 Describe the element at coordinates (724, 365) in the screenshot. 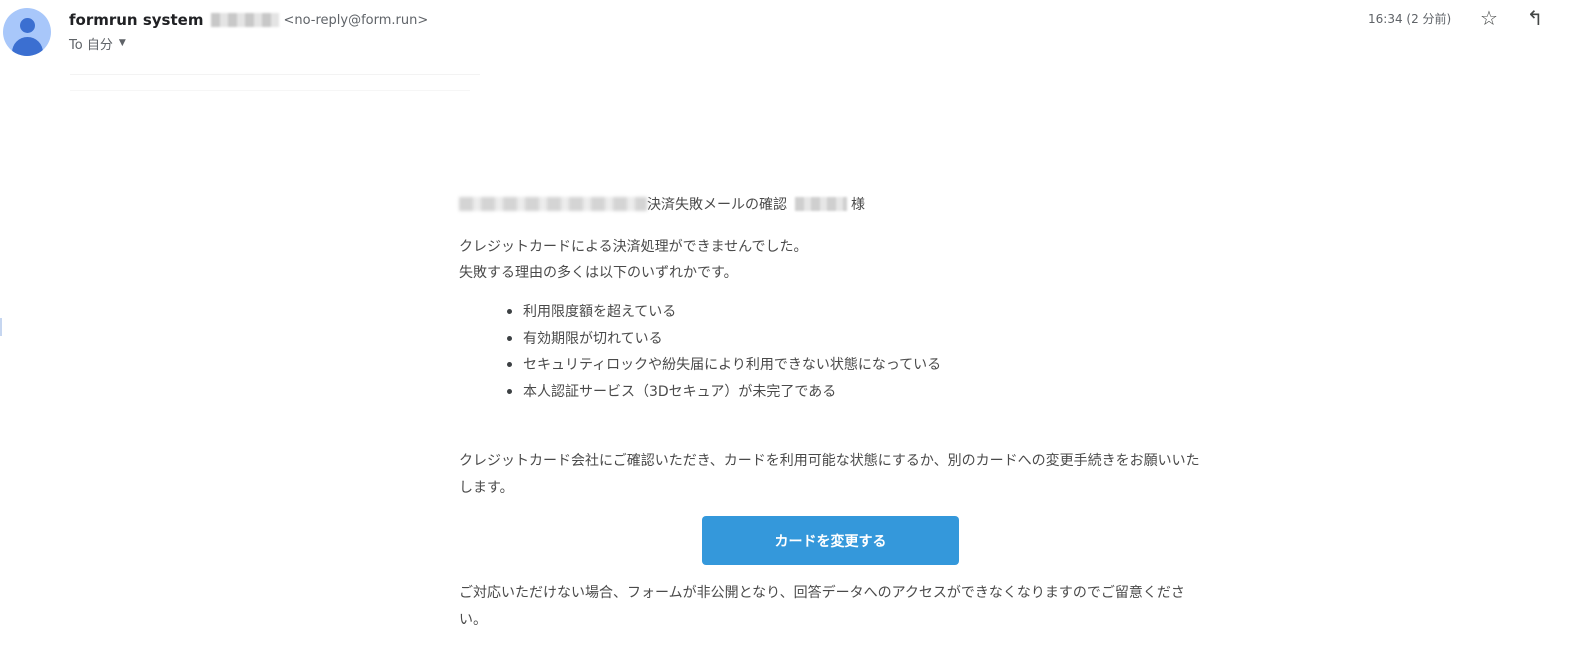

I see `list-item: セキュリティロックや紛失届により利用できない状態になっている` at that location.